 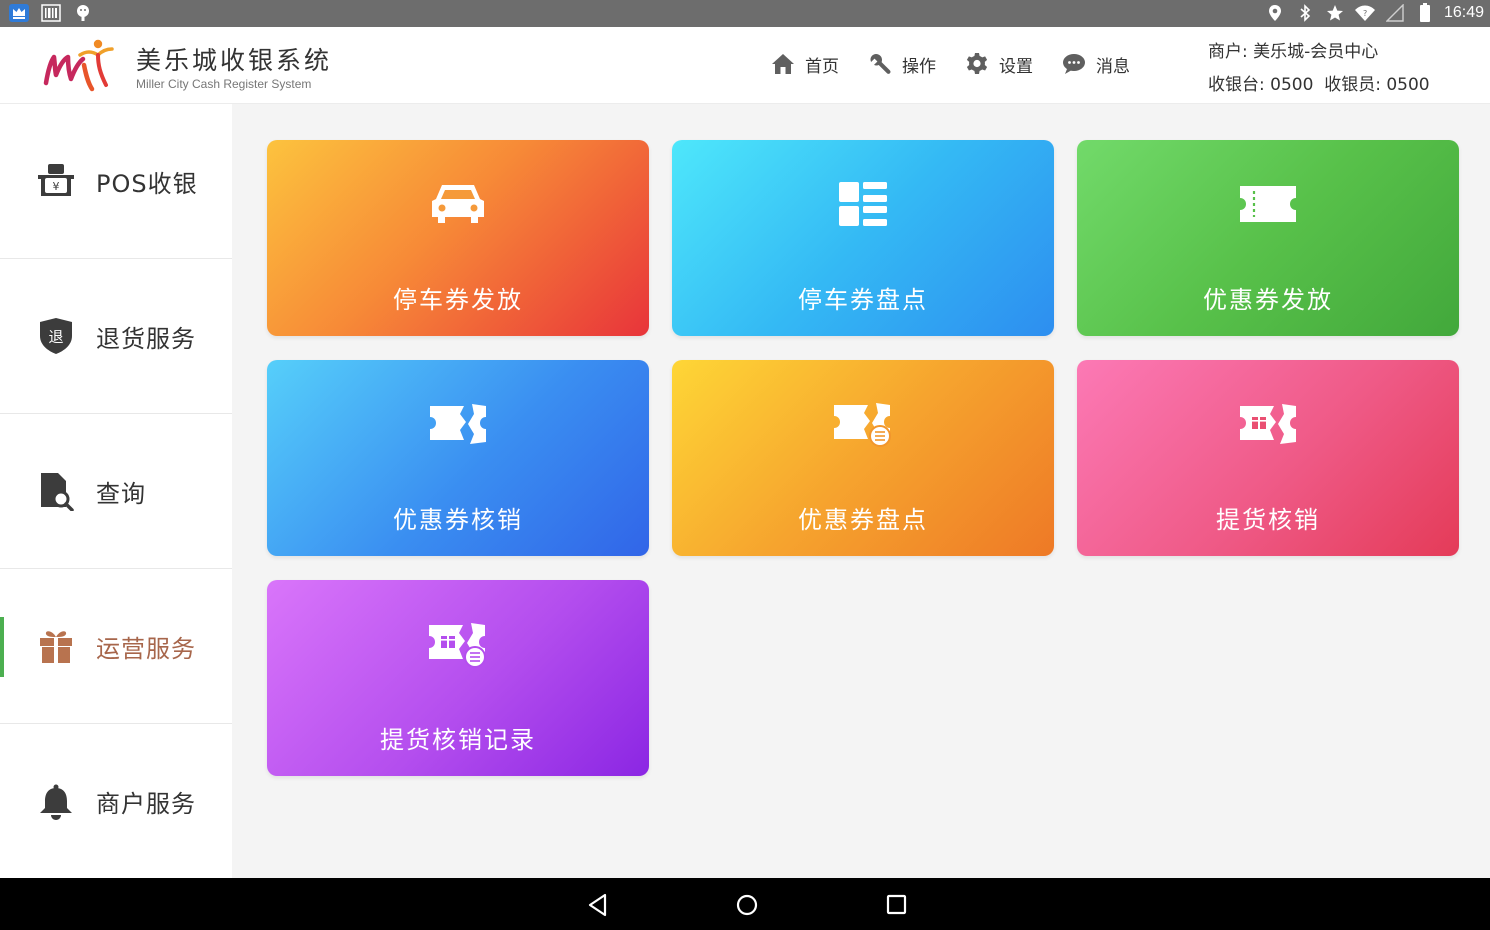 I want to click on tile-coupon-inventory: 优惠券盘点, so click(x=863, y=458).